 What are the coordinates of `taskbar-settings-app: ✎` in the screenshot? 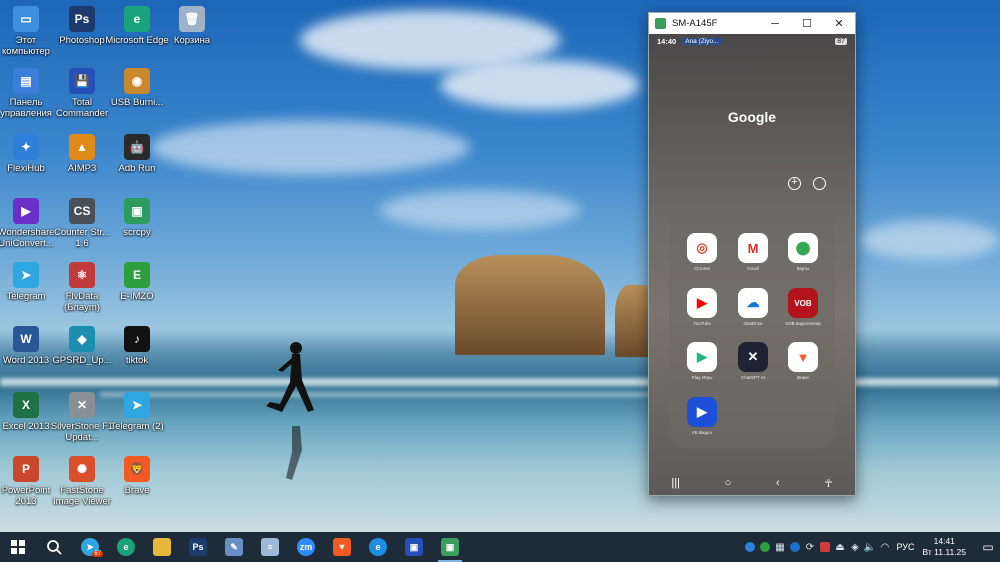 It's located at (234, 547).